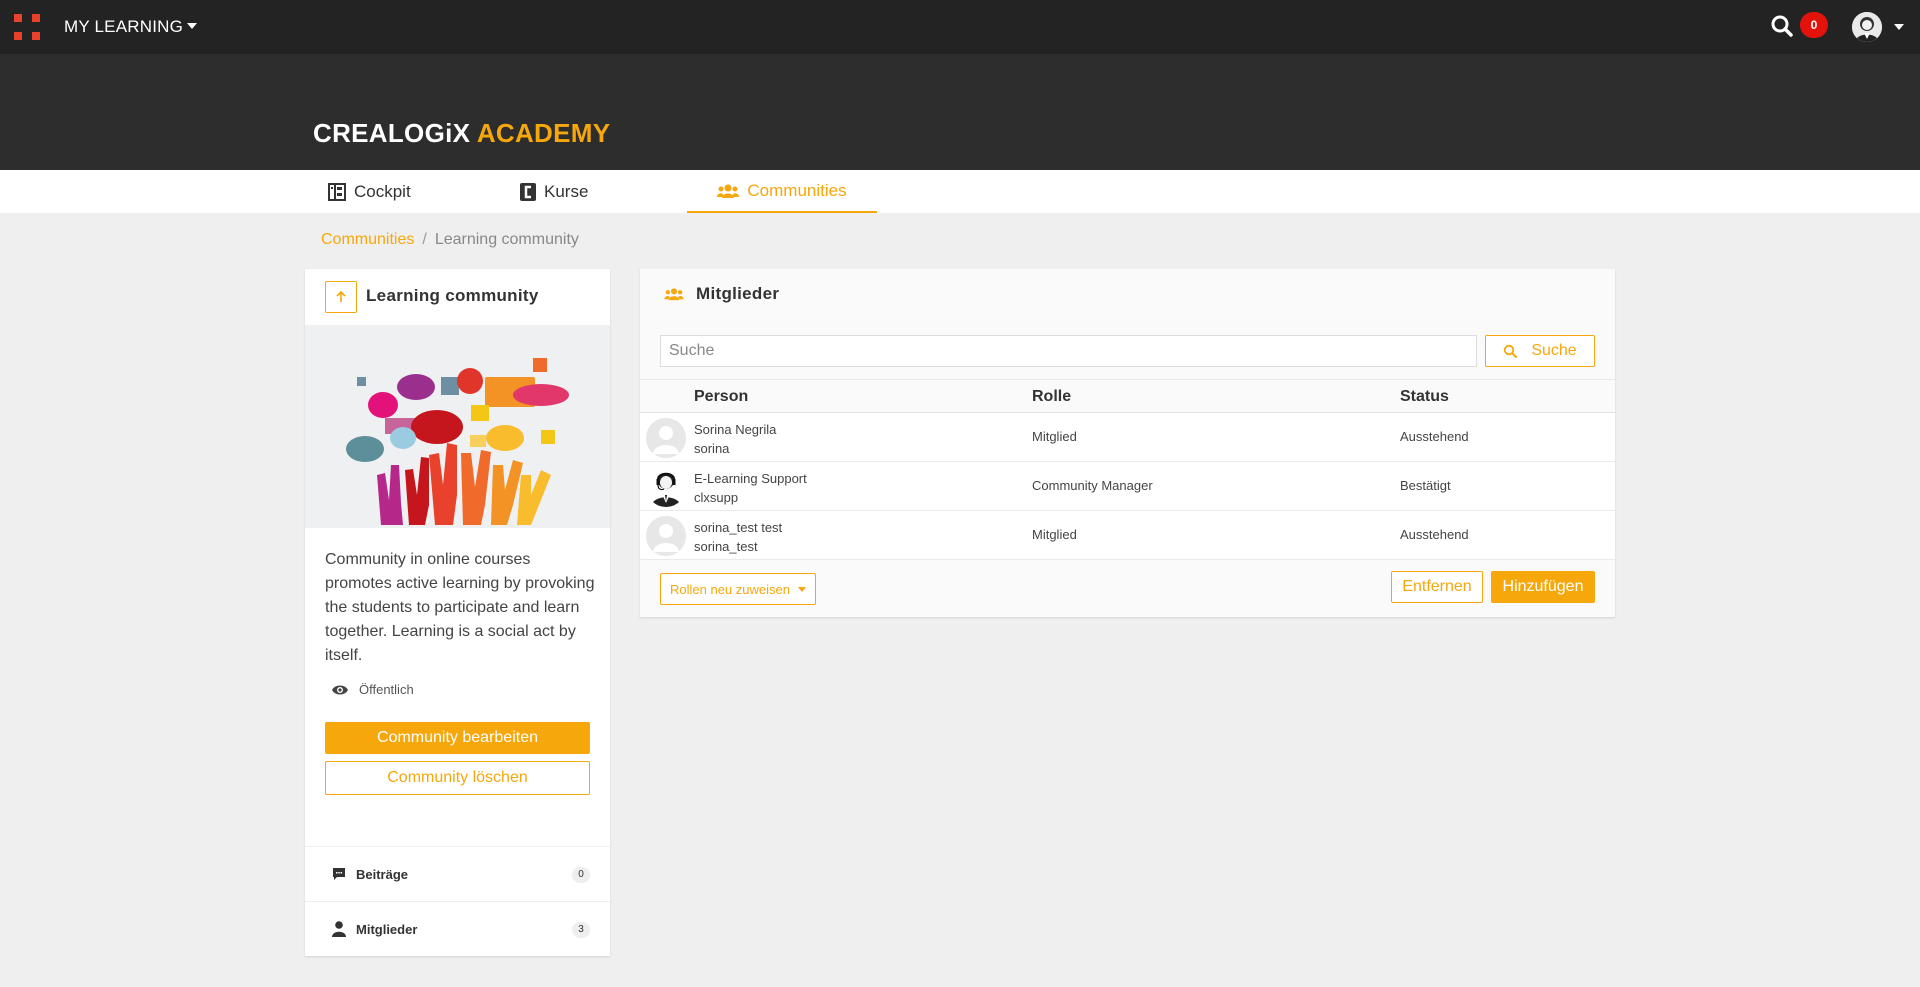 The height and width of the screenshot is (987, 1920). I want to click on brand-name: CREALOGiX, so click(392, 133).